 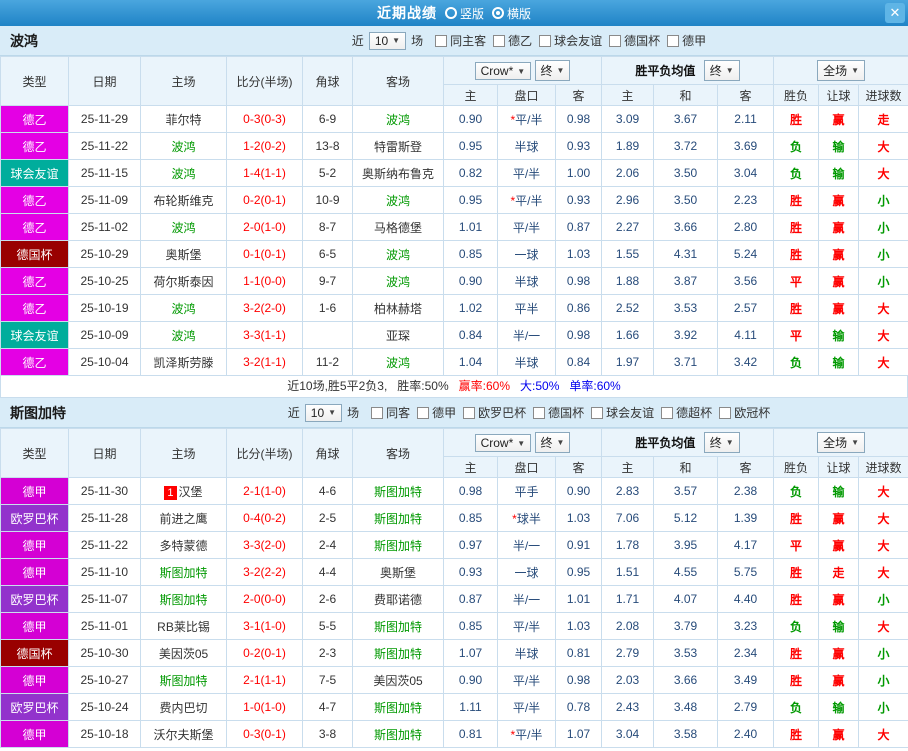 What do you see at coordinates (264, 335) in the screenshot?
I see `match-score: 3-3(1-1)` at bounding box center [264, 335].